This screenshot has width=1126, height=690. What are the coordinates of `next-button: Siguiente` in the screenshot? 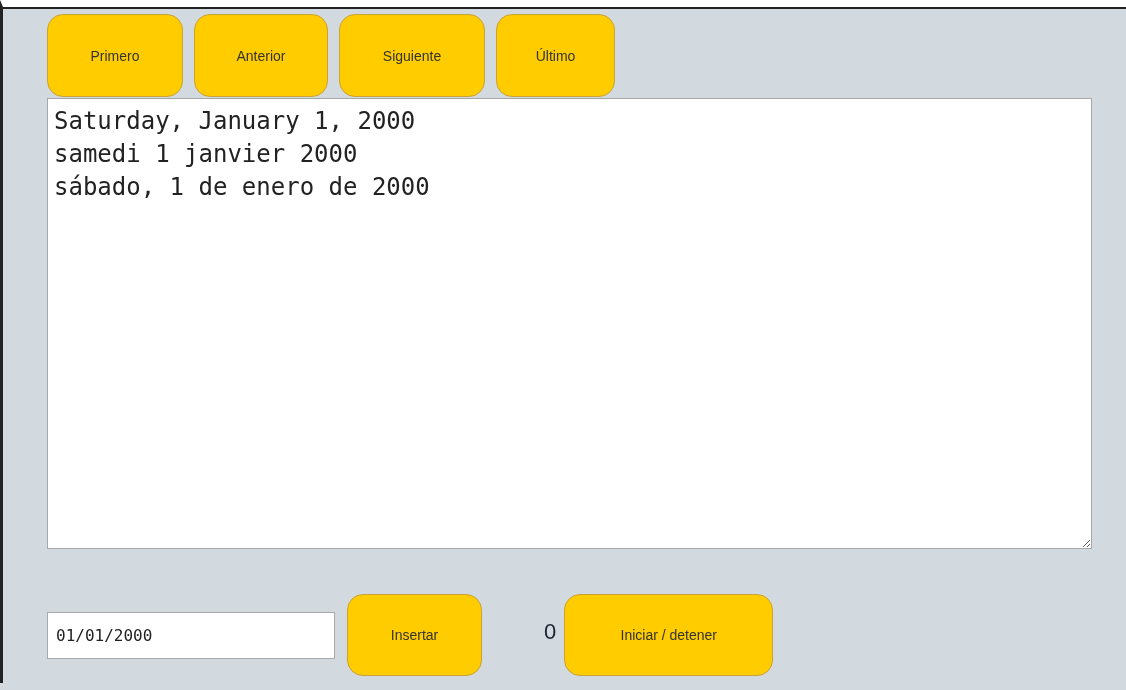 It's located at (412, 55).